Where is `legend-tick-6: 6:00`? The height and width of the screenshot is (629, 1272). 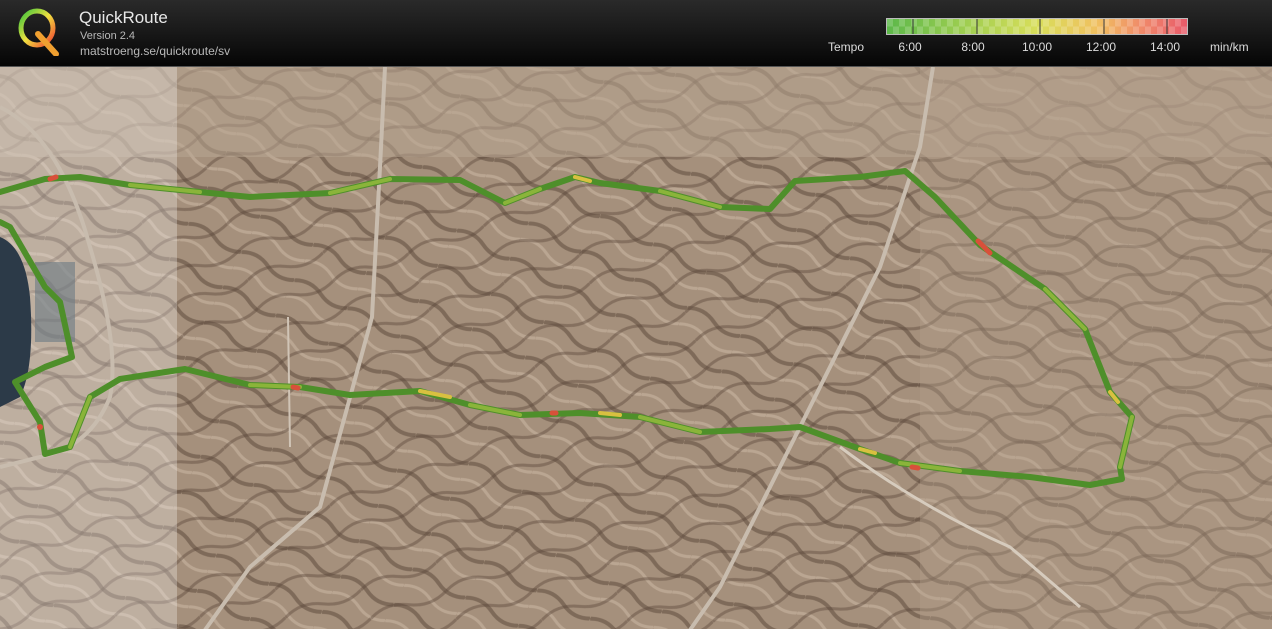 legend-tick-6: 6:00 is located at coordinates (910, 47).